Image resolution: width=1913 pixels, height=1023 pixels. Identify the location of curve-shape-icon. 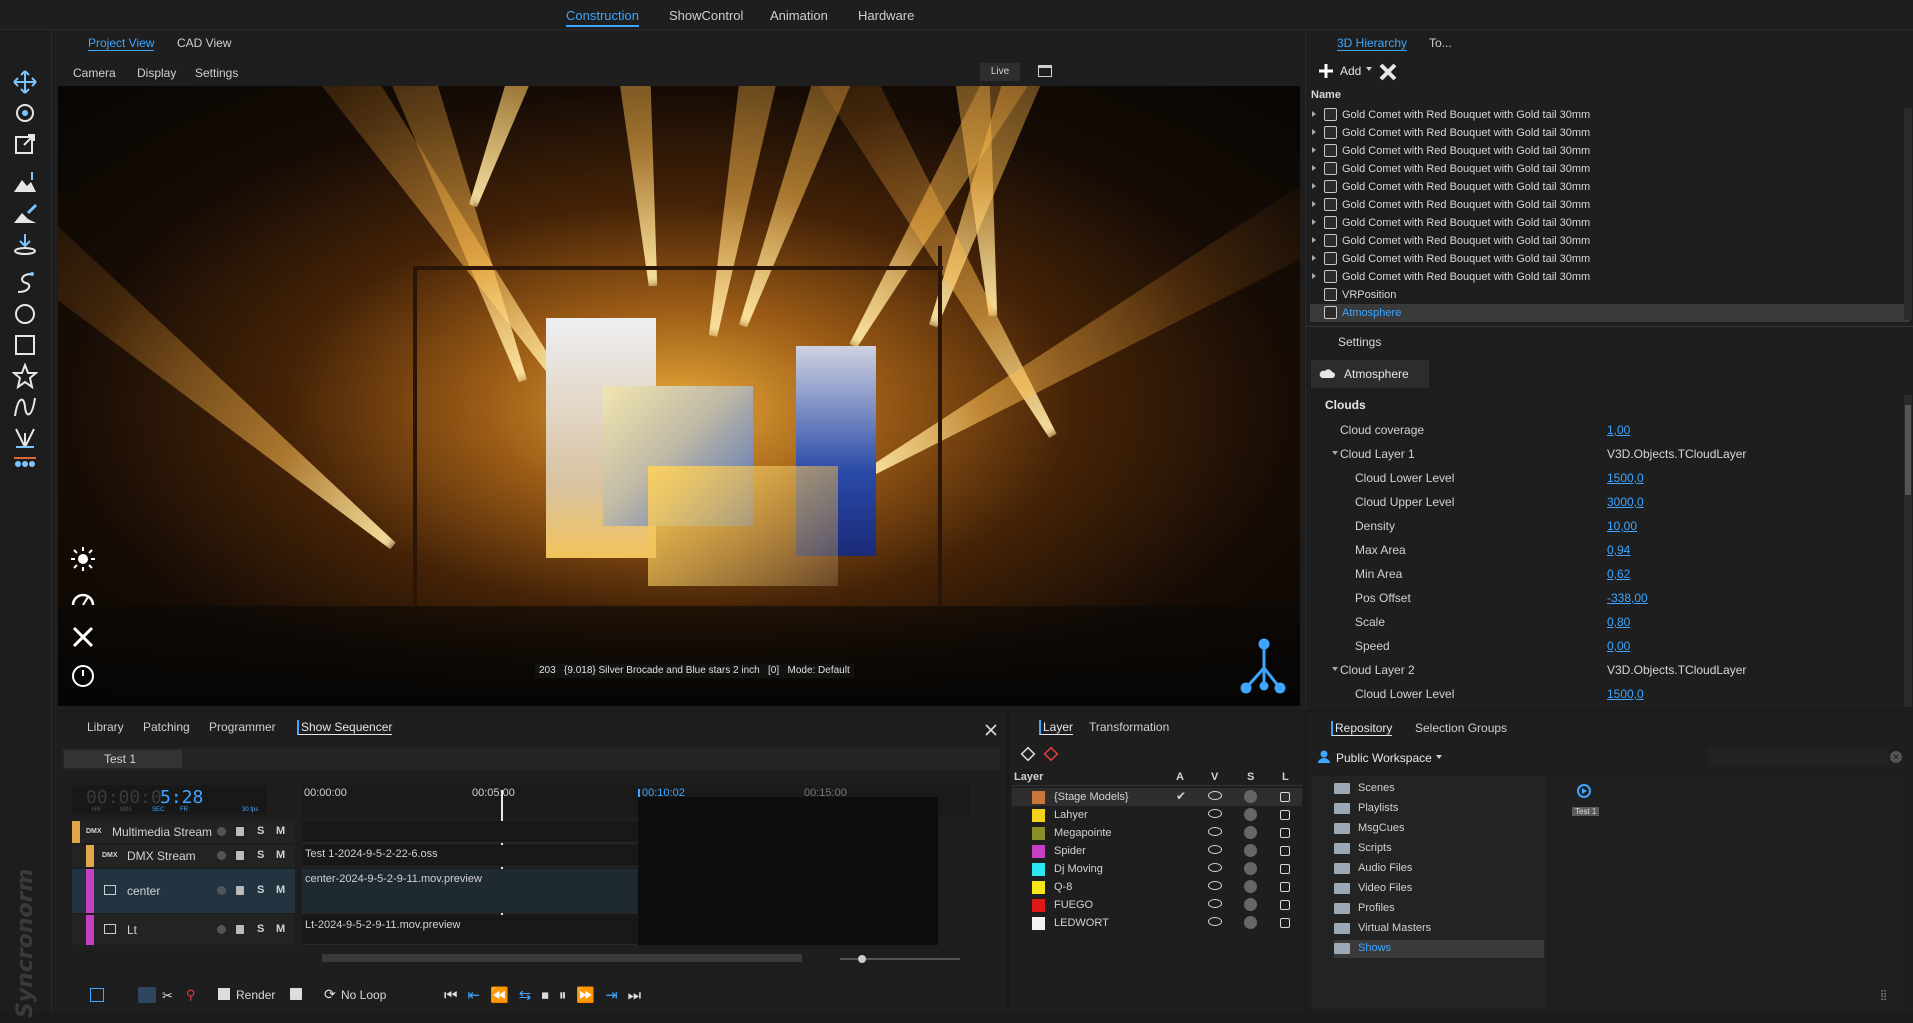
(25, 407).